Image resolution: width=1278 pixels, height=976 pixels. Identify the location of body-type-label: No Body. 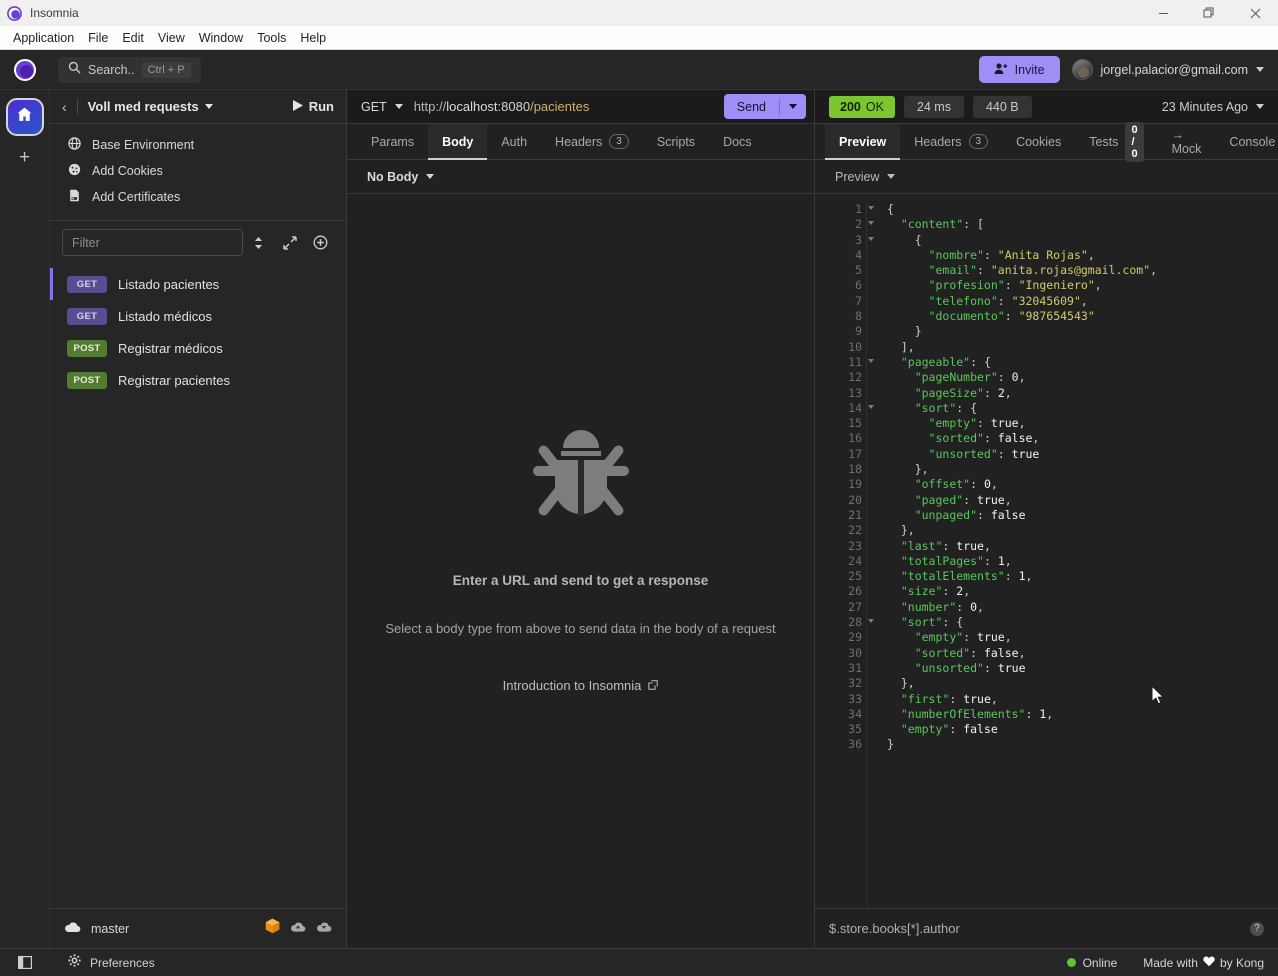
(393, 176).